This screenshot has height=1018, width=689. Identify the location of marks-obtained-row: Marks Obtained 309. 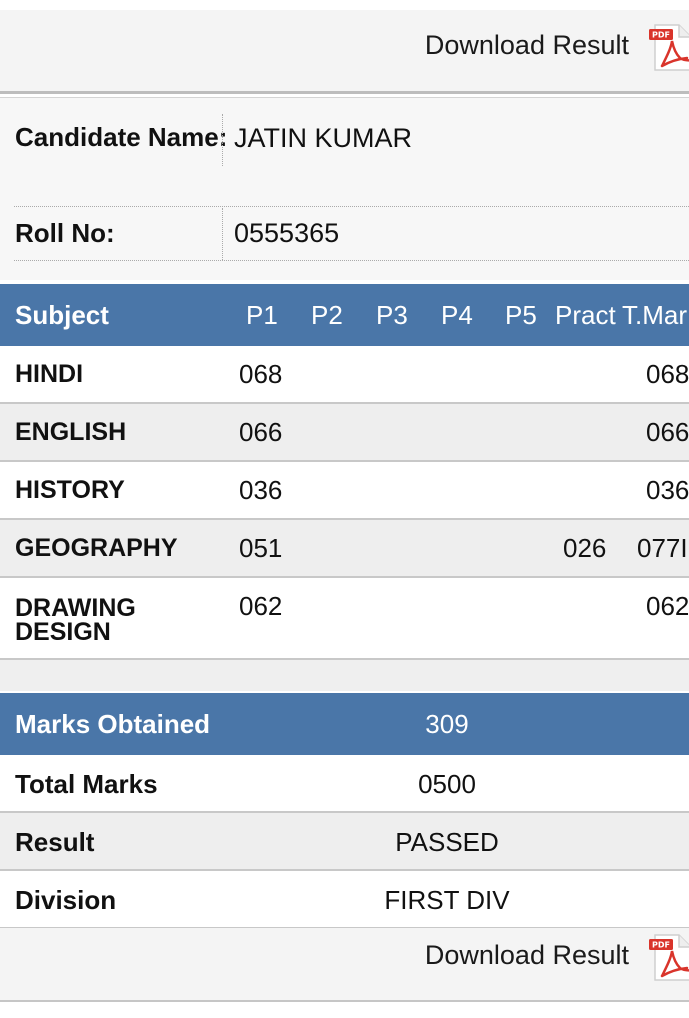
(344, 724).